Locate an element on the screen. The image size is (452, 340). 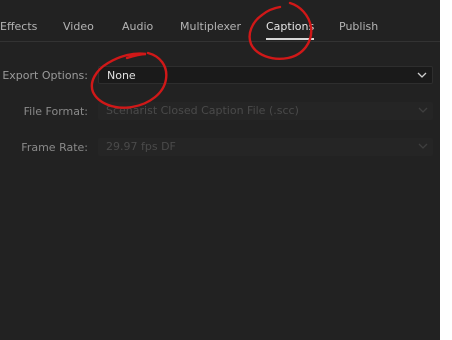
export-options-label: Export Options: is located at coordinates (45, 75).